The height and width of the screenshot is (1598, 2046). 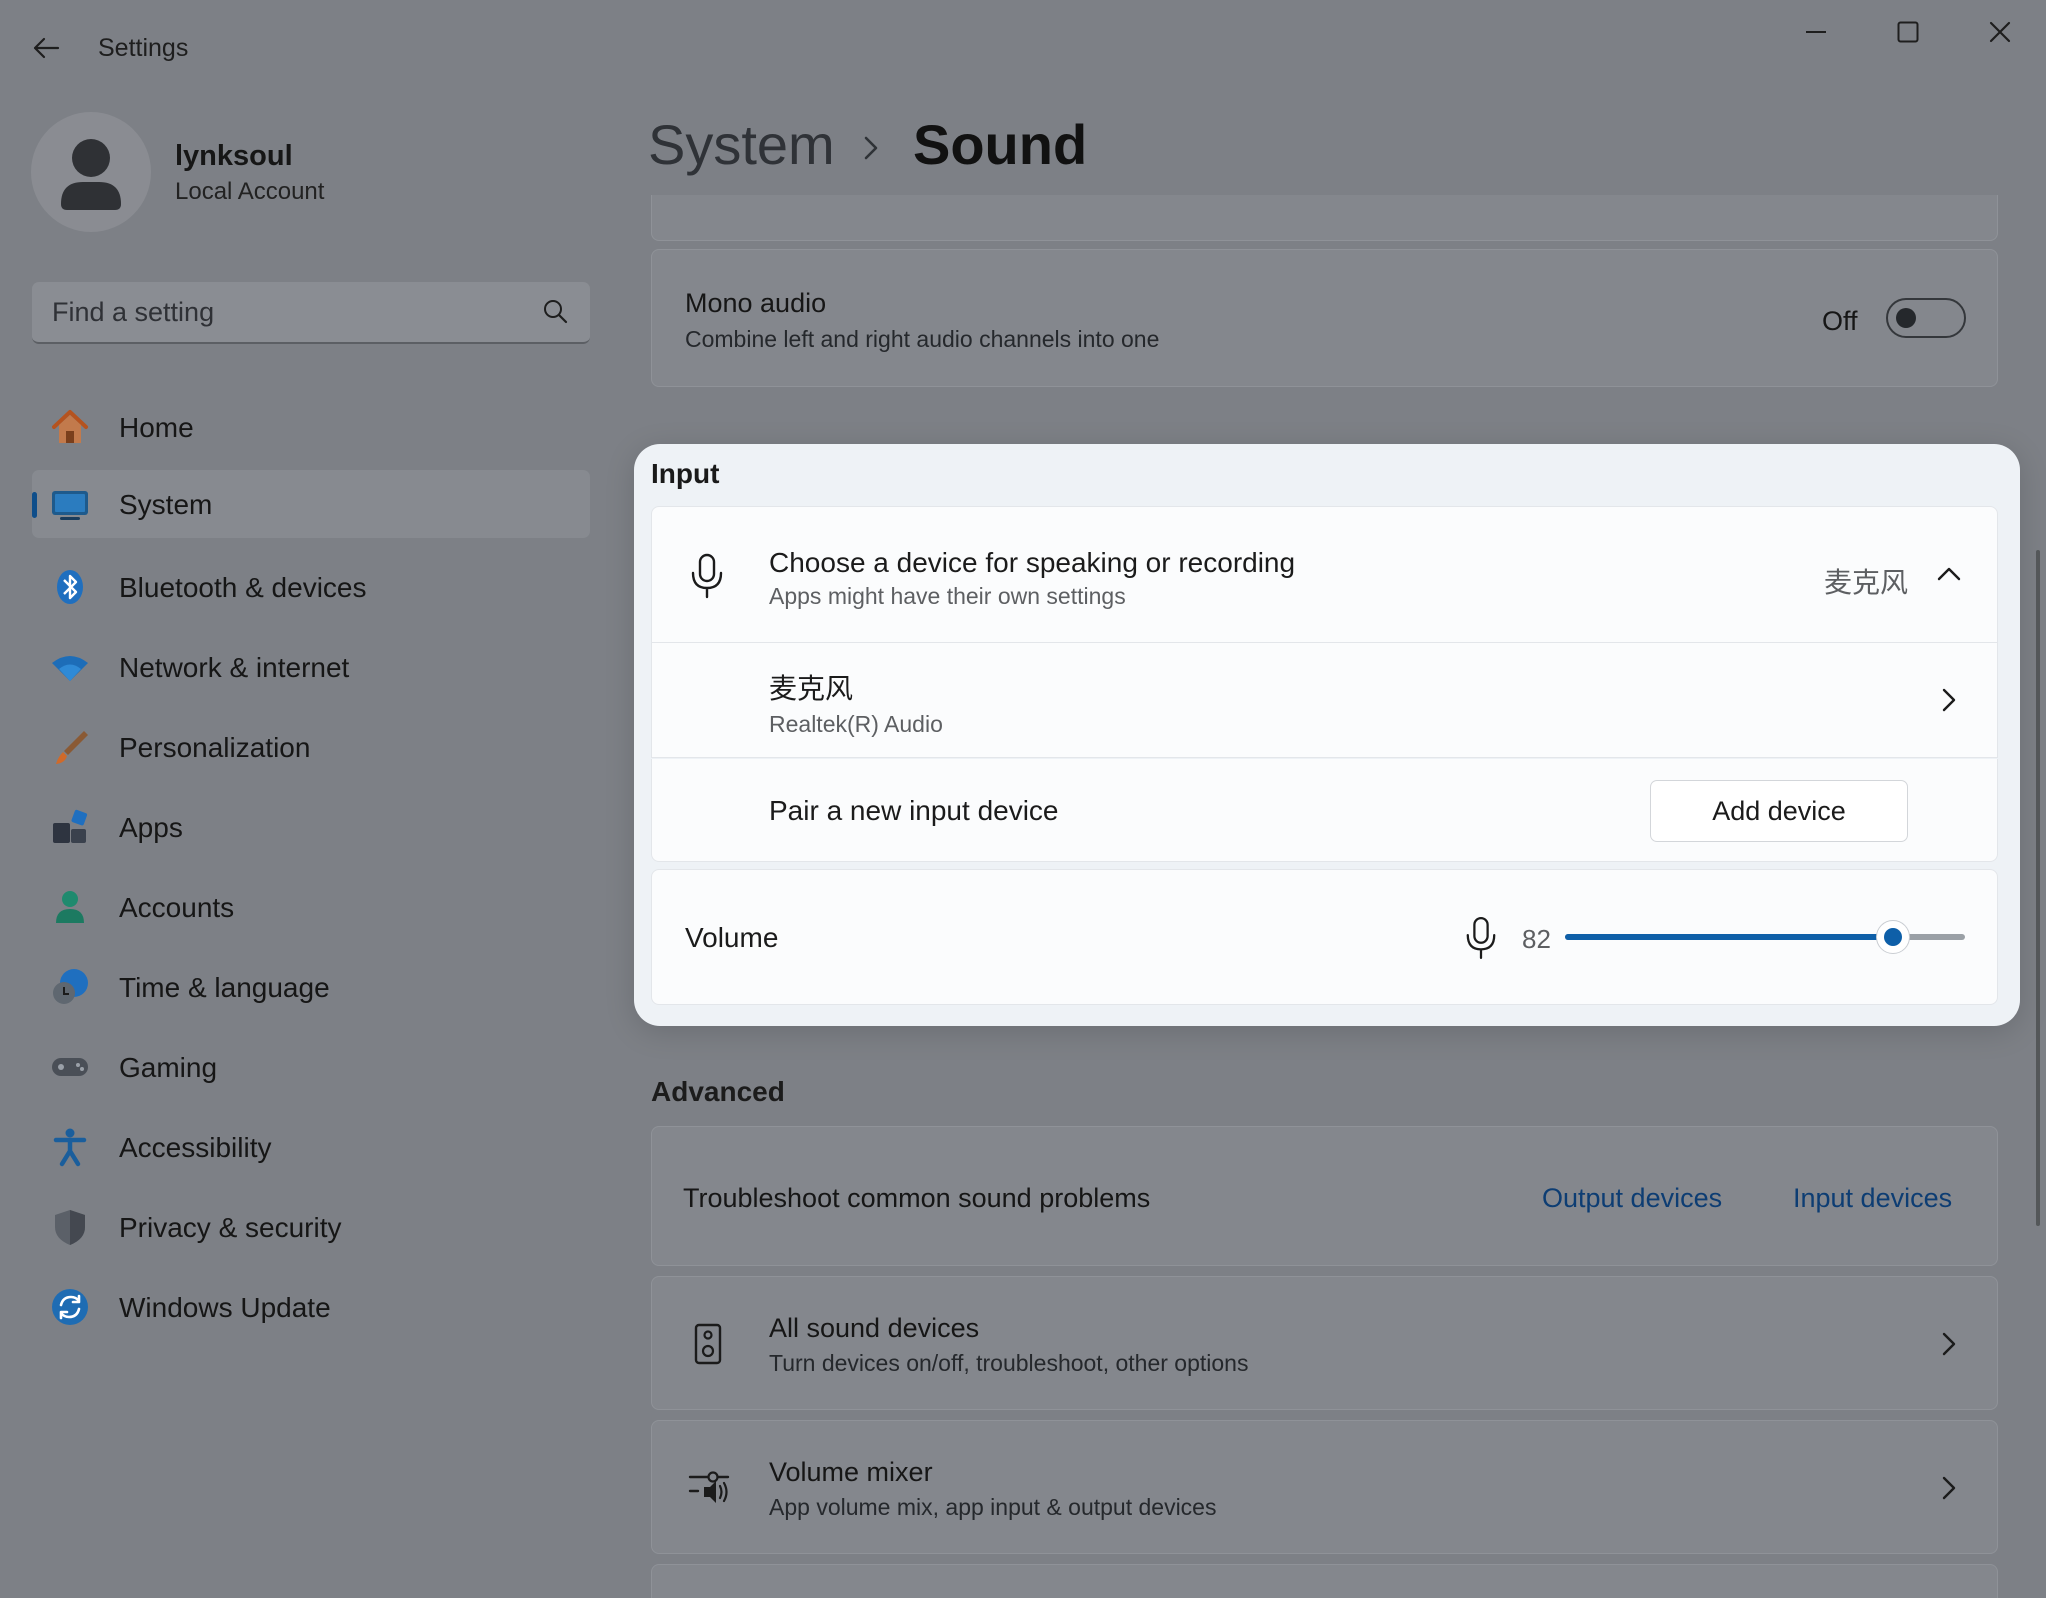 I want to click on home-icon, so click(x=70, y=427).